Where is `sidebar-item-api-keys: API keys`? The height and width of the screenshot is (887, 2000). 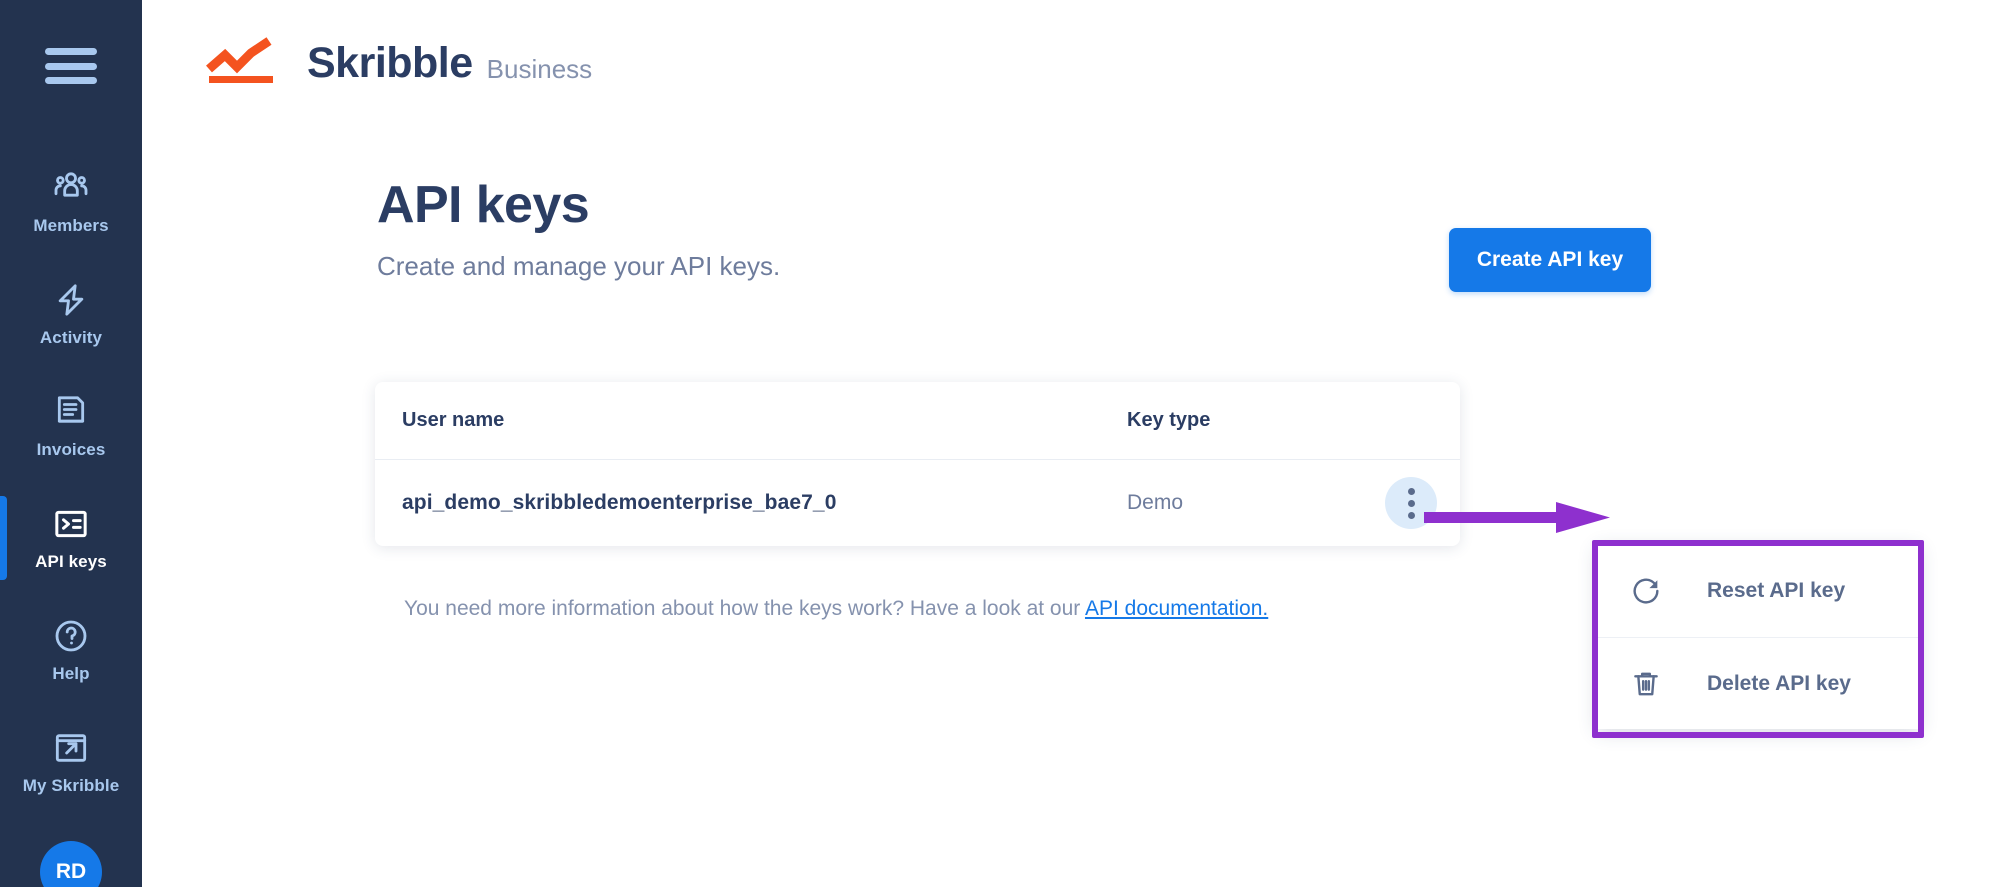 sidebar-item-api-keys: API keys is located at coordinates (71, 538).